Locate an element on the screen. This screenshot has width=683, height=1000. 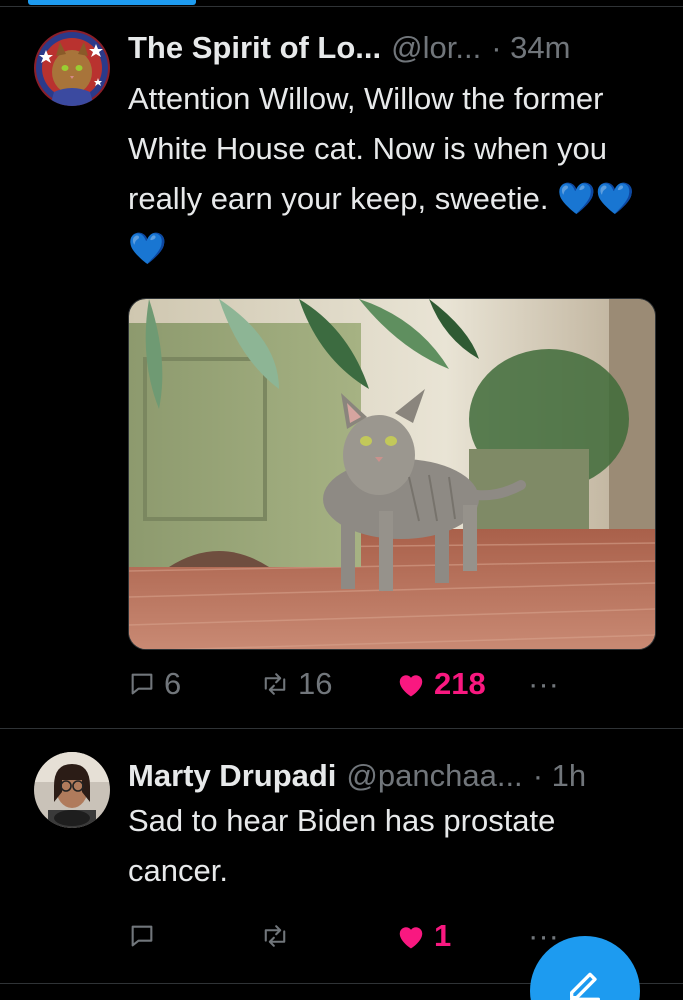
tab-indicator is located at coordinates (112, 2).